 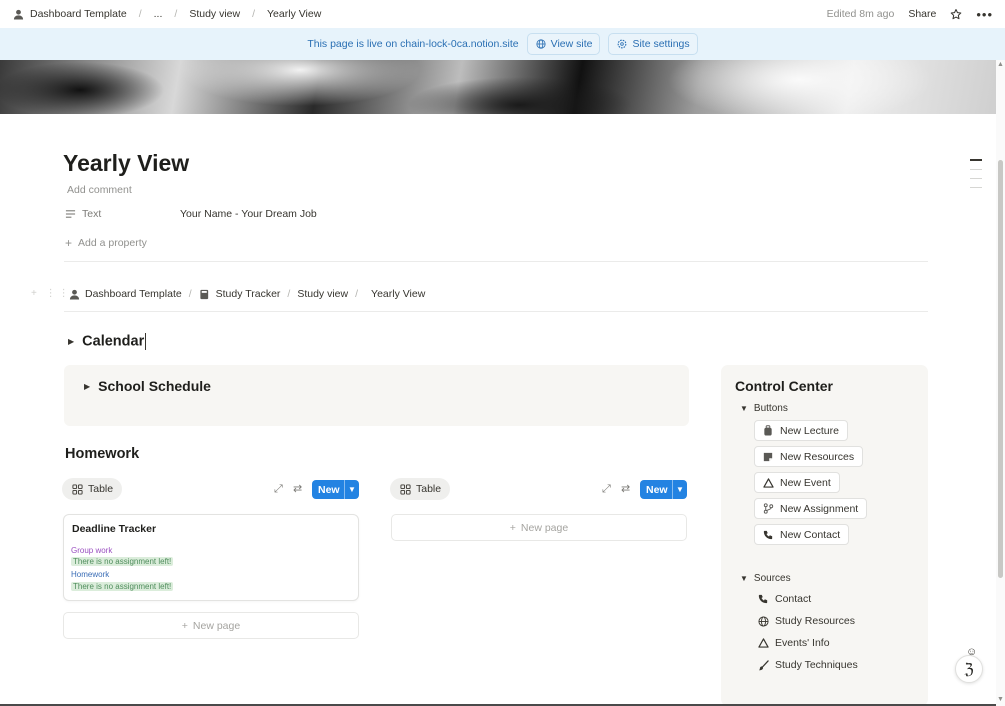 I want to click on new-assignment-label: New Assignment, so click(x=819, y=508).